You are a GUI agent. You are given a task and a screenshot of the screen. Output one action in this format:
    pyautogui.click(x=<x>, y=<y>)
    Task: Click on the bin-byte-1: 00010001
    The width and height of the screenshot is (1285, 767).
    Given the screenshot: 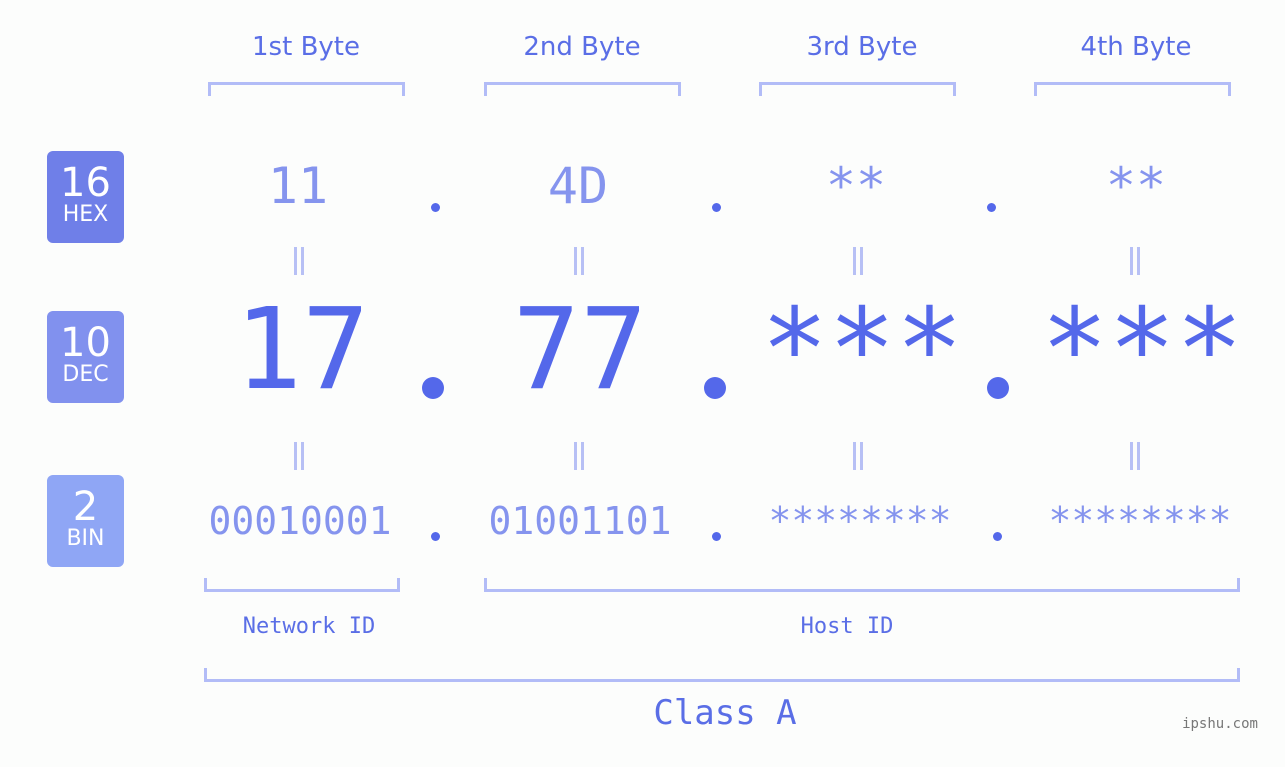 What is the action you would take?
    pyautogui.click(x=300, y=521)
    